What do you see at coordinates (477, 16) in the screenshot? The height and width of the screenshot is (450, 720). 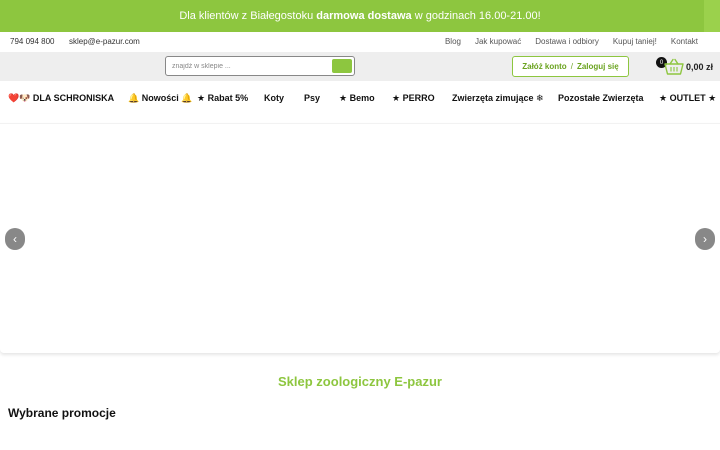 I see `promo-text-after: w godzinach 16.00-21.00!` at bounding box center [477, 16].